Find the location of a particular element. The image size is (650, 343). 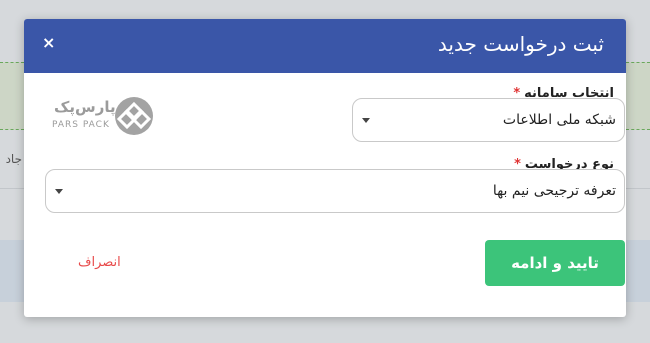

system-select: شبکه ملی اطلاعات is located at coordinates (488, 120).